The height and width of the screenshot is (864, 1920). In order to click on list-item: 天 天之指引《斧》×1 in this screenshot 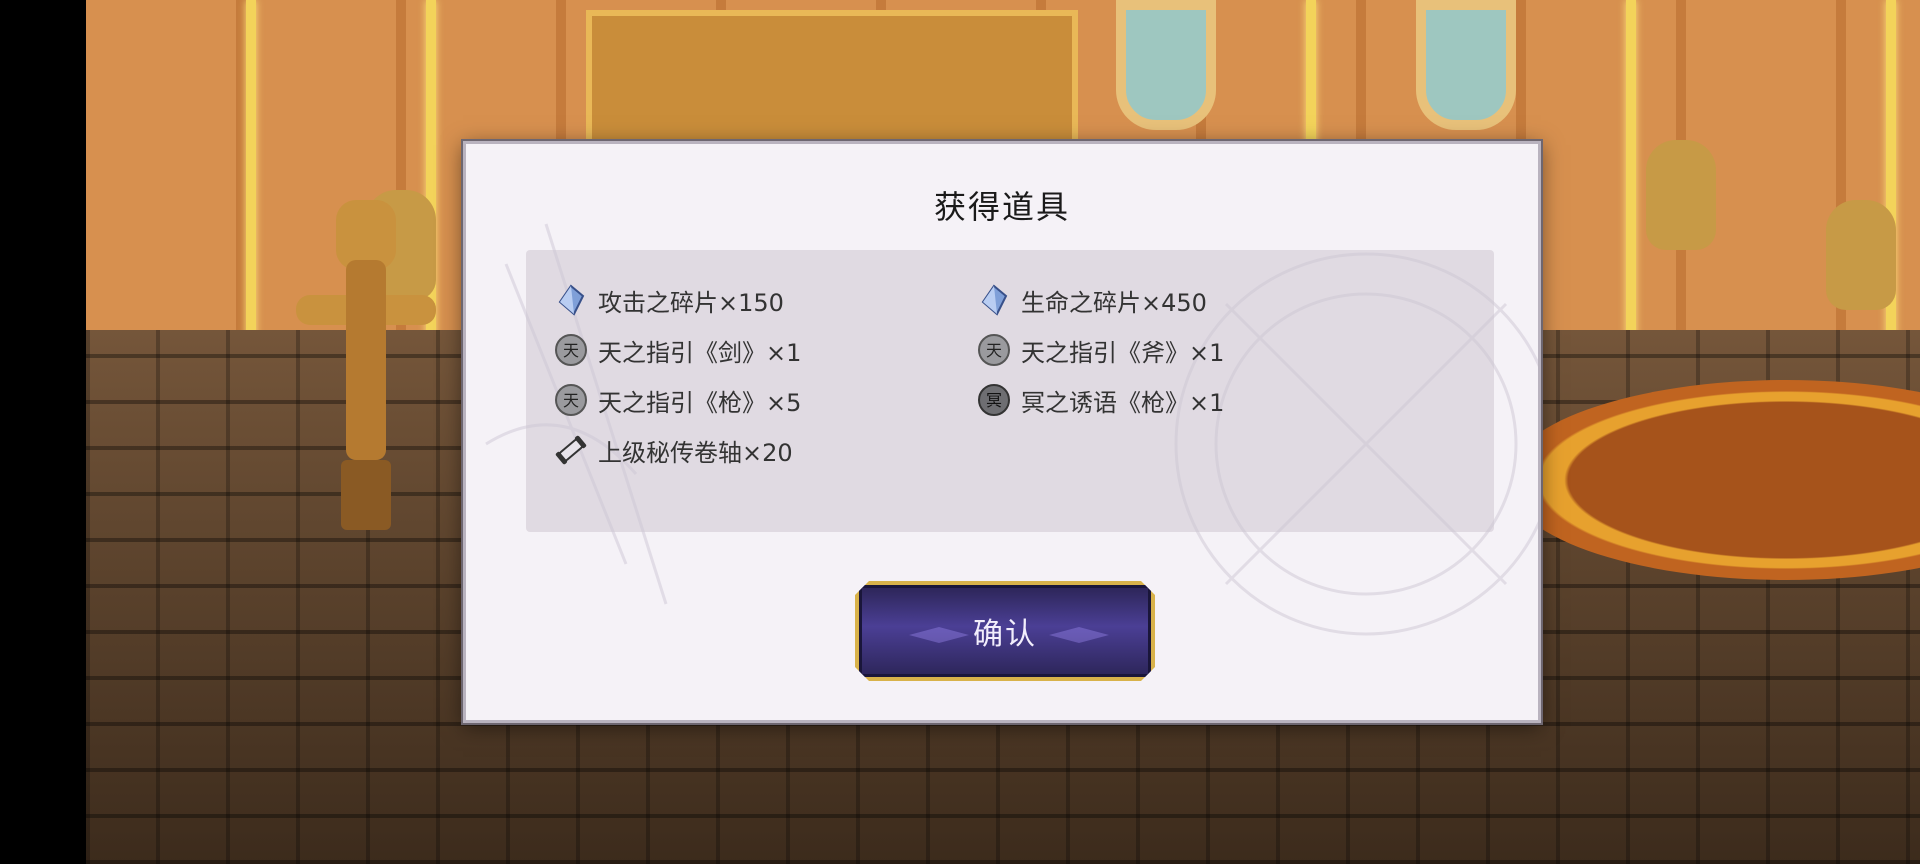, I will do `click(1100, 350)`.